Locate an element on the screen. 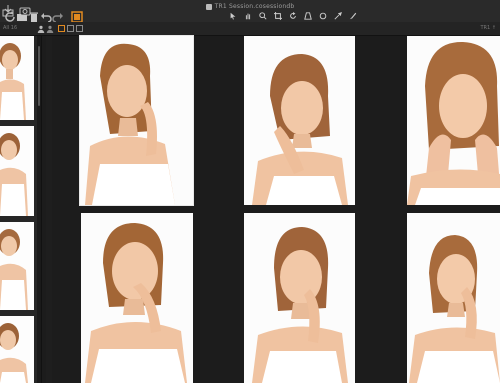 This screenshot has height=383, width=500. window-title: TR1 Session.cosessiondb is located at coordinates (250, 6).